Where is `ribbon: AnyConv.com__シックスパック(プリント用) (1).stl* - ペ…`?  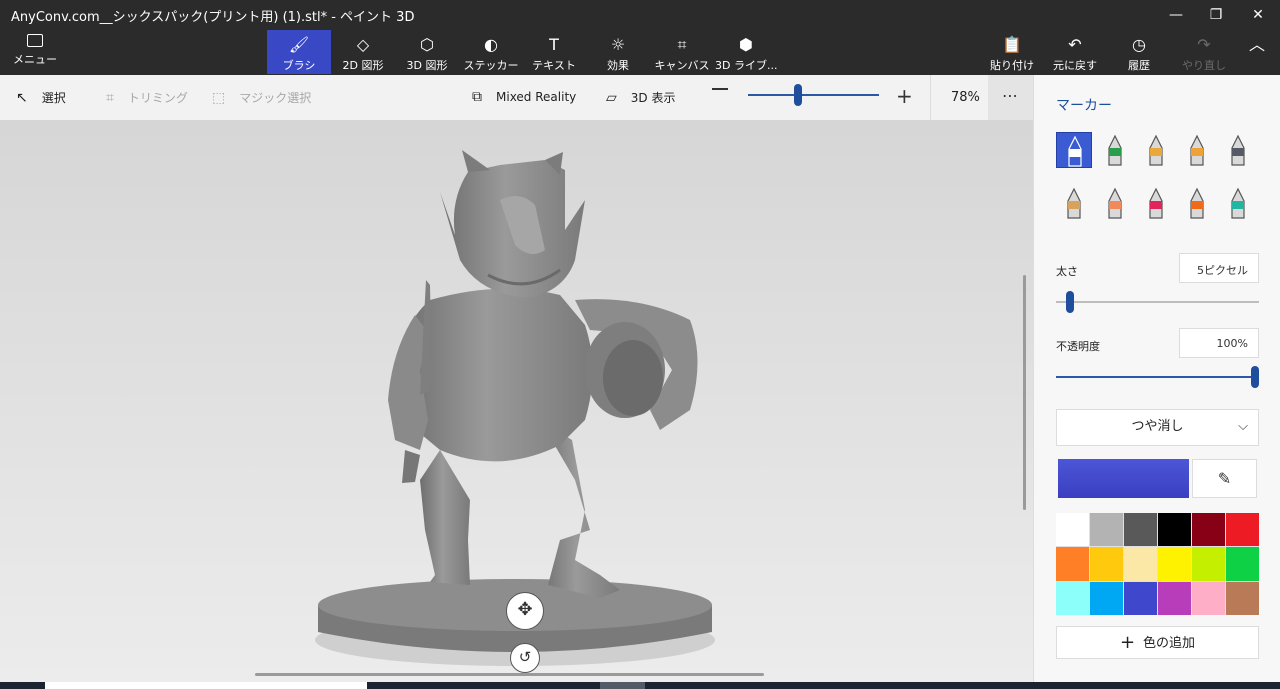 ribbon: AnyConv.com__シックスパック(プリント用) (1).stl* - ペ… is located at coordinates (640, 37).